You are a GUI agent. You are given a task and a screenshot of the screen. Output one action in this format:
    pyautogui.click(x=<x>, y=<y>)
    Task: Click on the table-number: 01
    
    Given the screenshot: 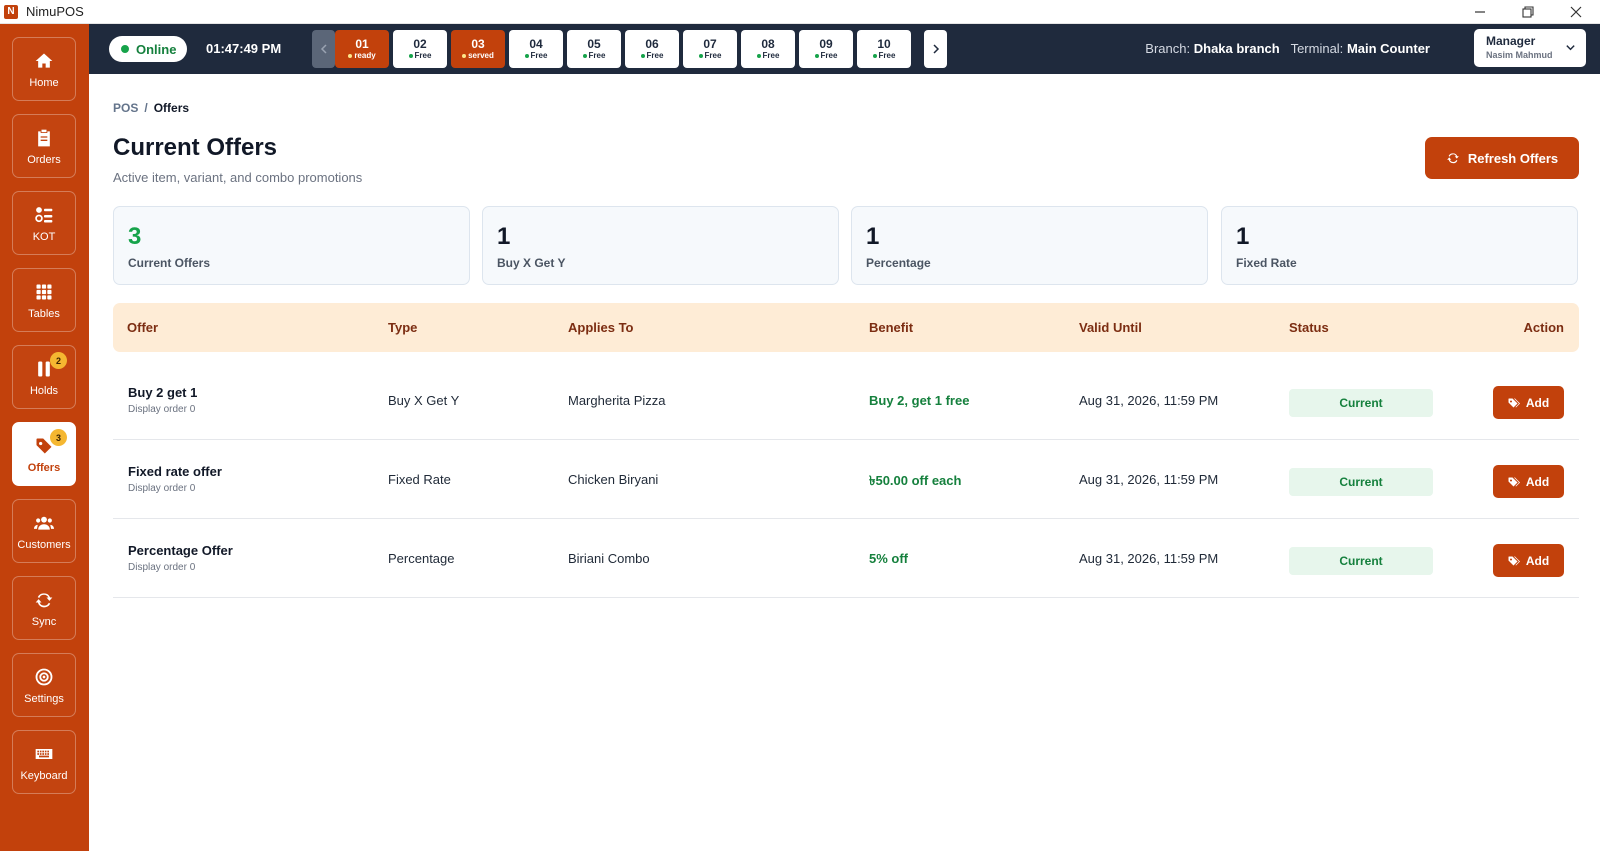 What is the action you would take?
    pyautogui.click(x=362, y=43)
    